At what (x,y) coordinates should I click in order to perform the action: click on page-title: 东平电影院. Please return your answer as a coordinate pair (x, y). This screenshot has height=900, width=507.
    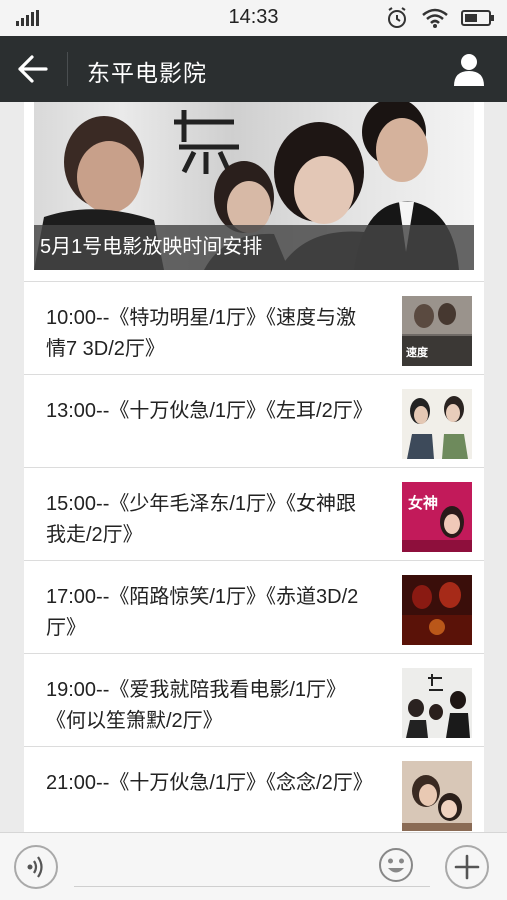
    Looking at the image, I should click on (147, 73).